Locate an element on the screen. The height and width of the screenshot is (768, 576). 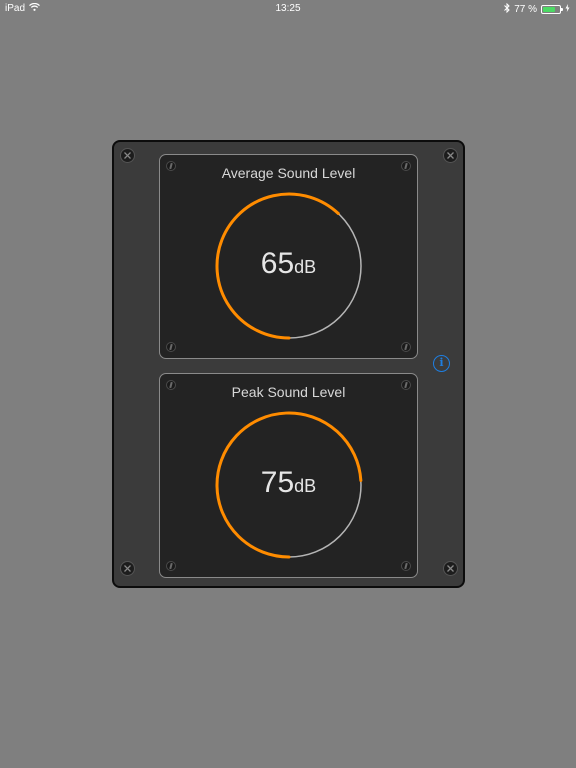
meter-value: 75 is located at coordinates (277, 482).